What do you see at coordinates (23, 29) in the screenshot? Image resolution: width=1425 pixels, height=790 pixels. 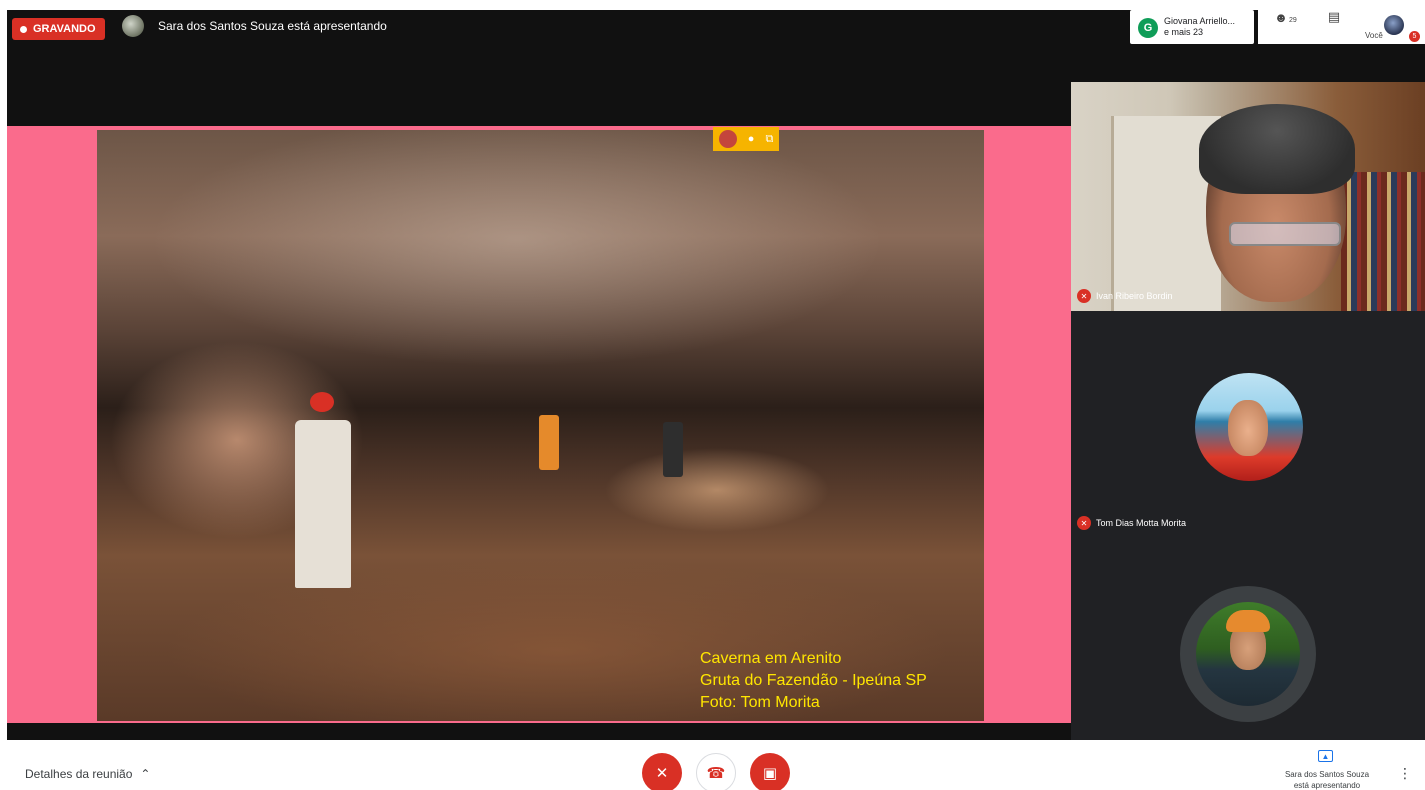 I see `recording-dot-icon` at bounding box center [23, 29].